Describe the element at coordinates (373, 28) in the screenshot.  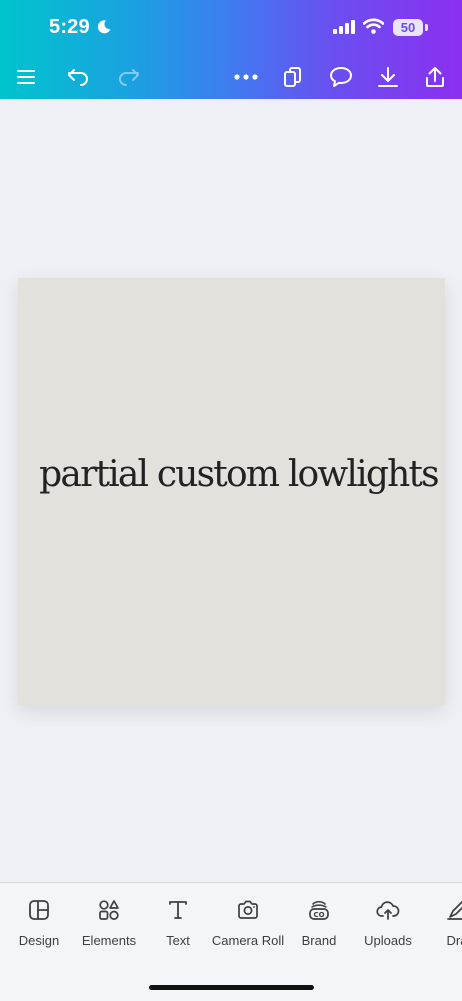
I see `wifi-icon` at that location.